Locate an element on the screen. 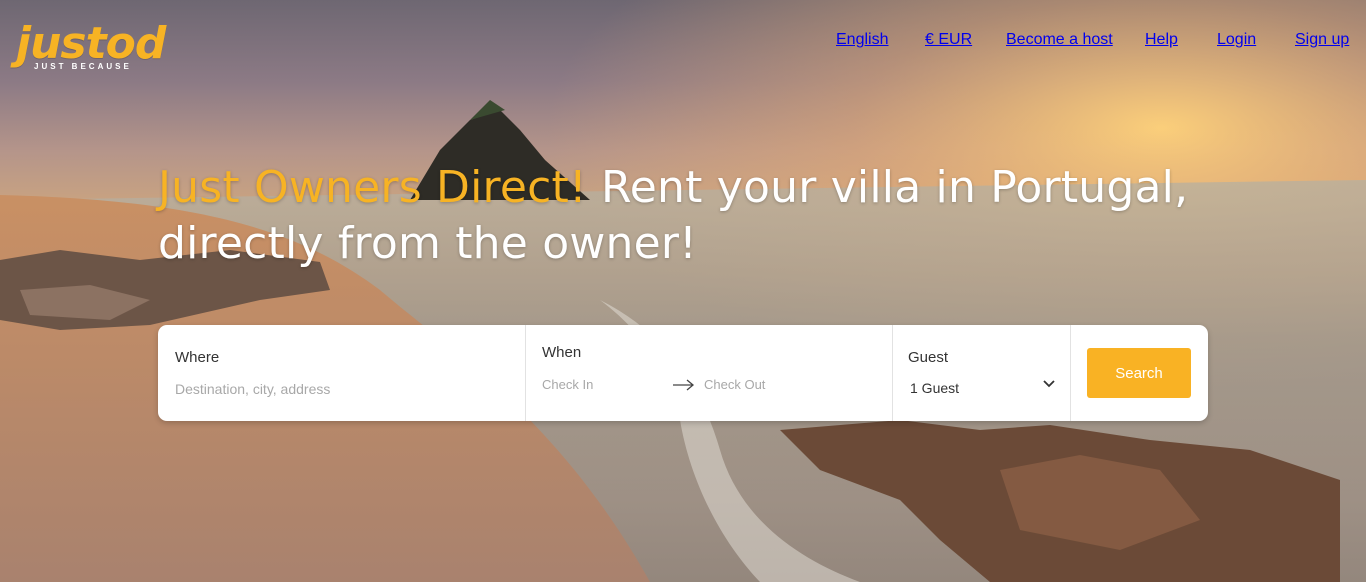  chevron-down-icon is located at coordinates (1049, 384).